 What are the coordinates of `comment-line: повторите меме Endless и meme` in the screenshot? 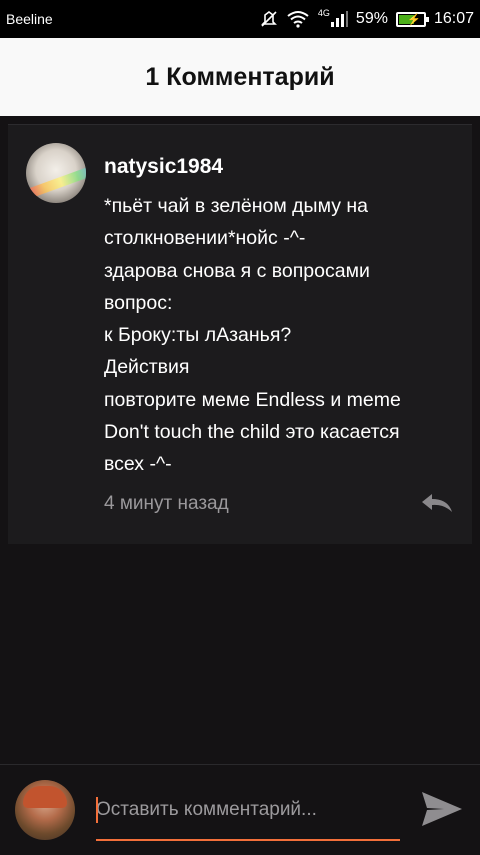 It's located at (252, 399).